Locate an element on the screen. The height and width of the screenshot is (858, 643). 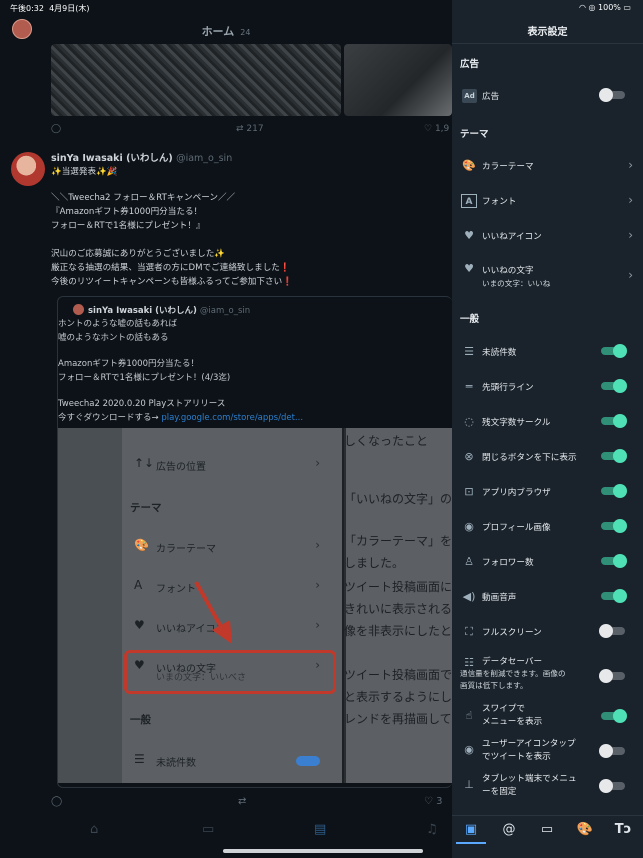
setting-top-line: ═ 先頭行ライン is located at coordinates (547, 387).